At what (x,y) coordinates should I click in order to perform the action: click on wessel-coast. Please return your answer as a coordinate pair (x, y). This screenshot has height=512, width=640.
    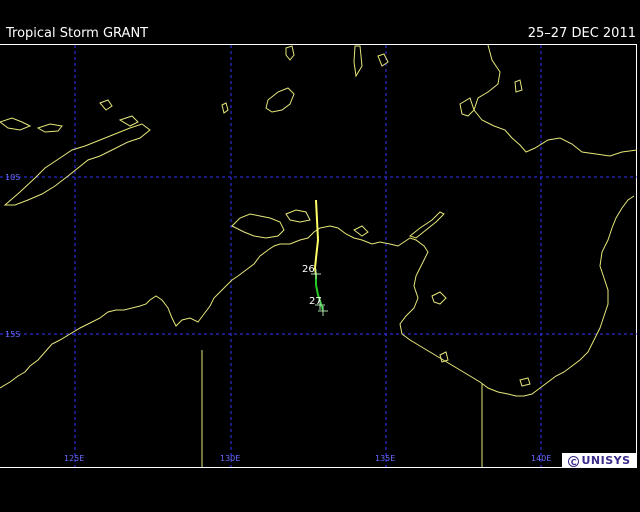
    Looking at the image, I should click on (426, 225).